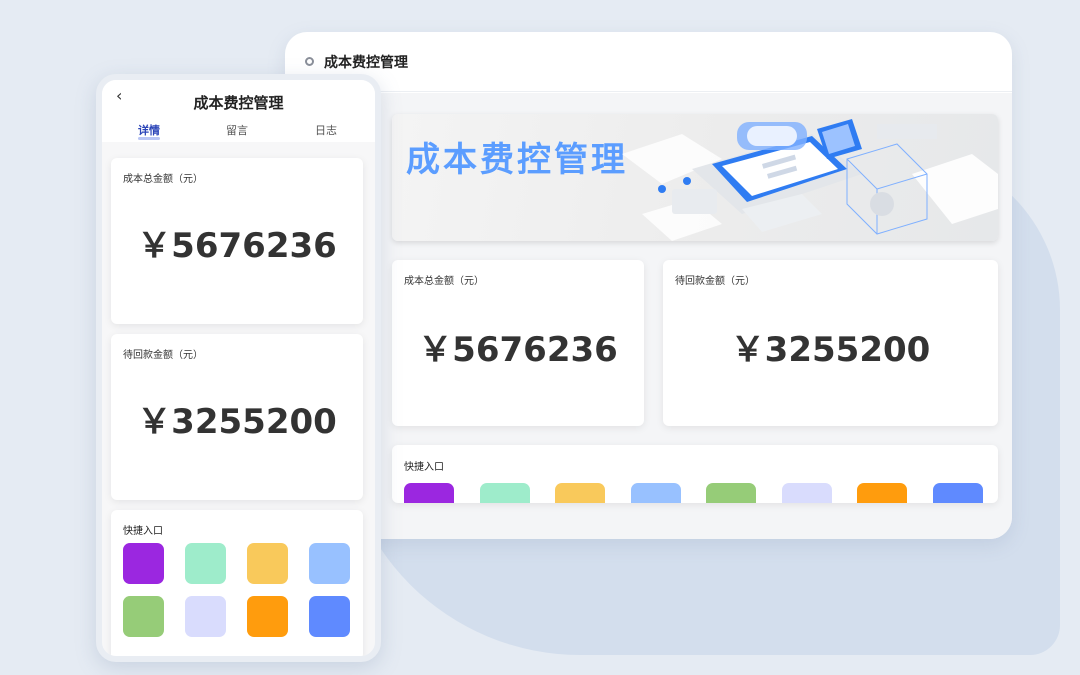 The width and height of the screenshot is (1080, 675). I want to click on banner-illustration, so click(810, 180).